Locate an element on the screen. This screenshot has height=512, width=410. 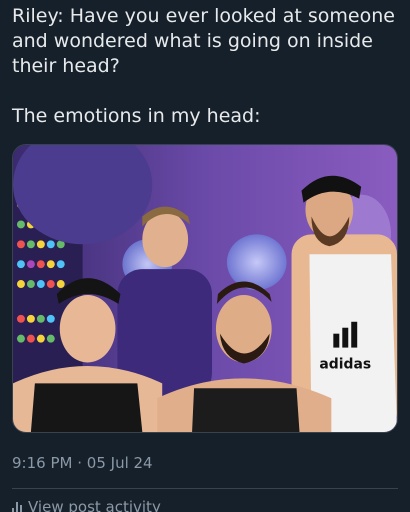
tweet-line-emotions: The emotions in my head: is located at coordinates (136, 116).